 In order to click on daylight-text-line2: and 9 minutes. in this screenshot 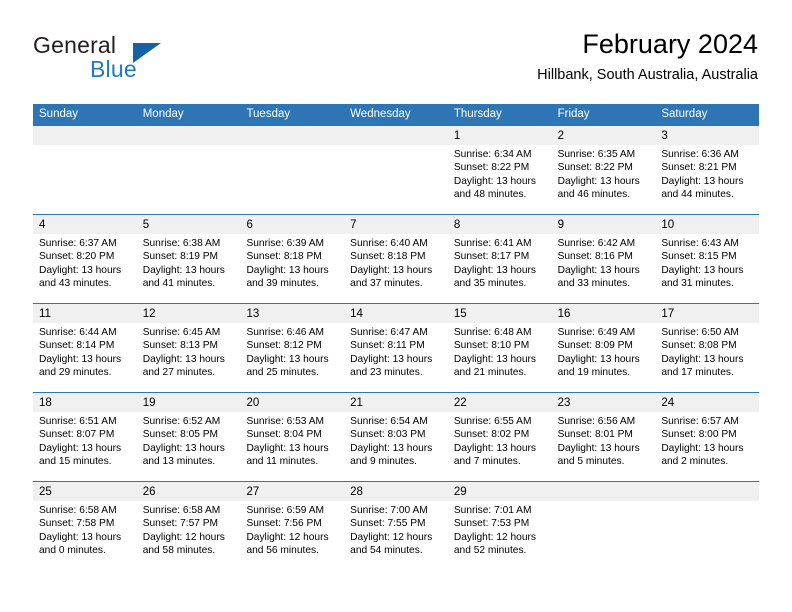, I will do `click(383, 462)`.